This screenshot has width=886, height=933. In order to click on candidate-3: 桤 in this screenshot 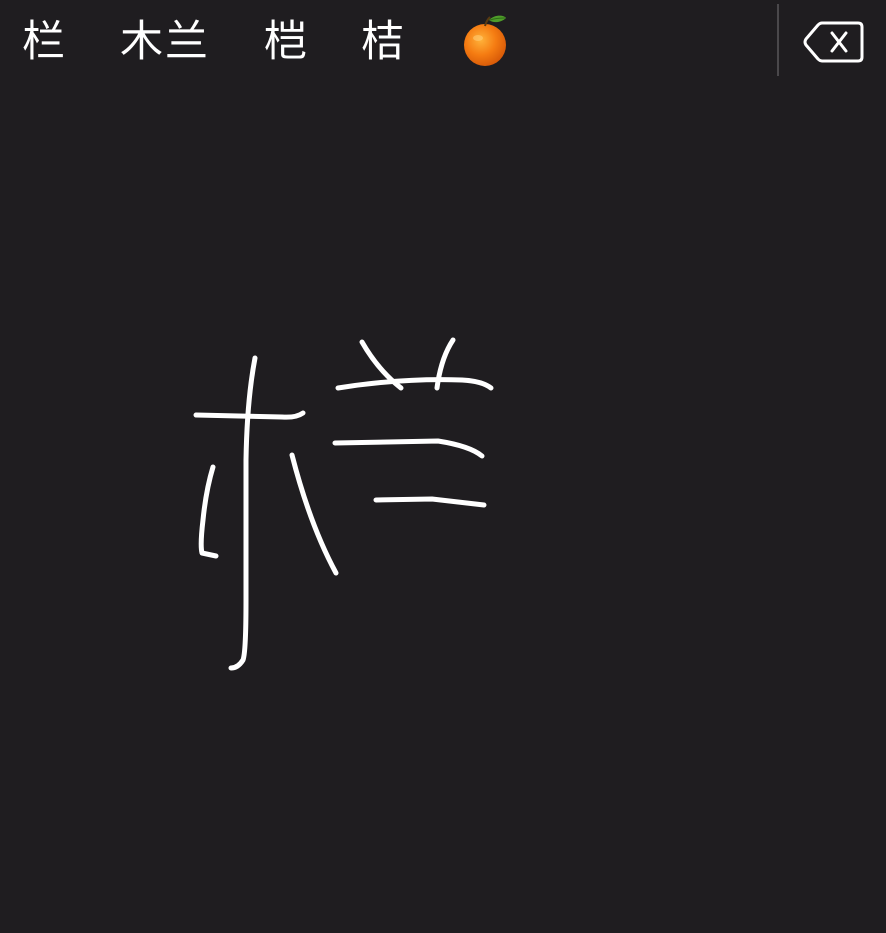, I will do `click(286, 42)`.